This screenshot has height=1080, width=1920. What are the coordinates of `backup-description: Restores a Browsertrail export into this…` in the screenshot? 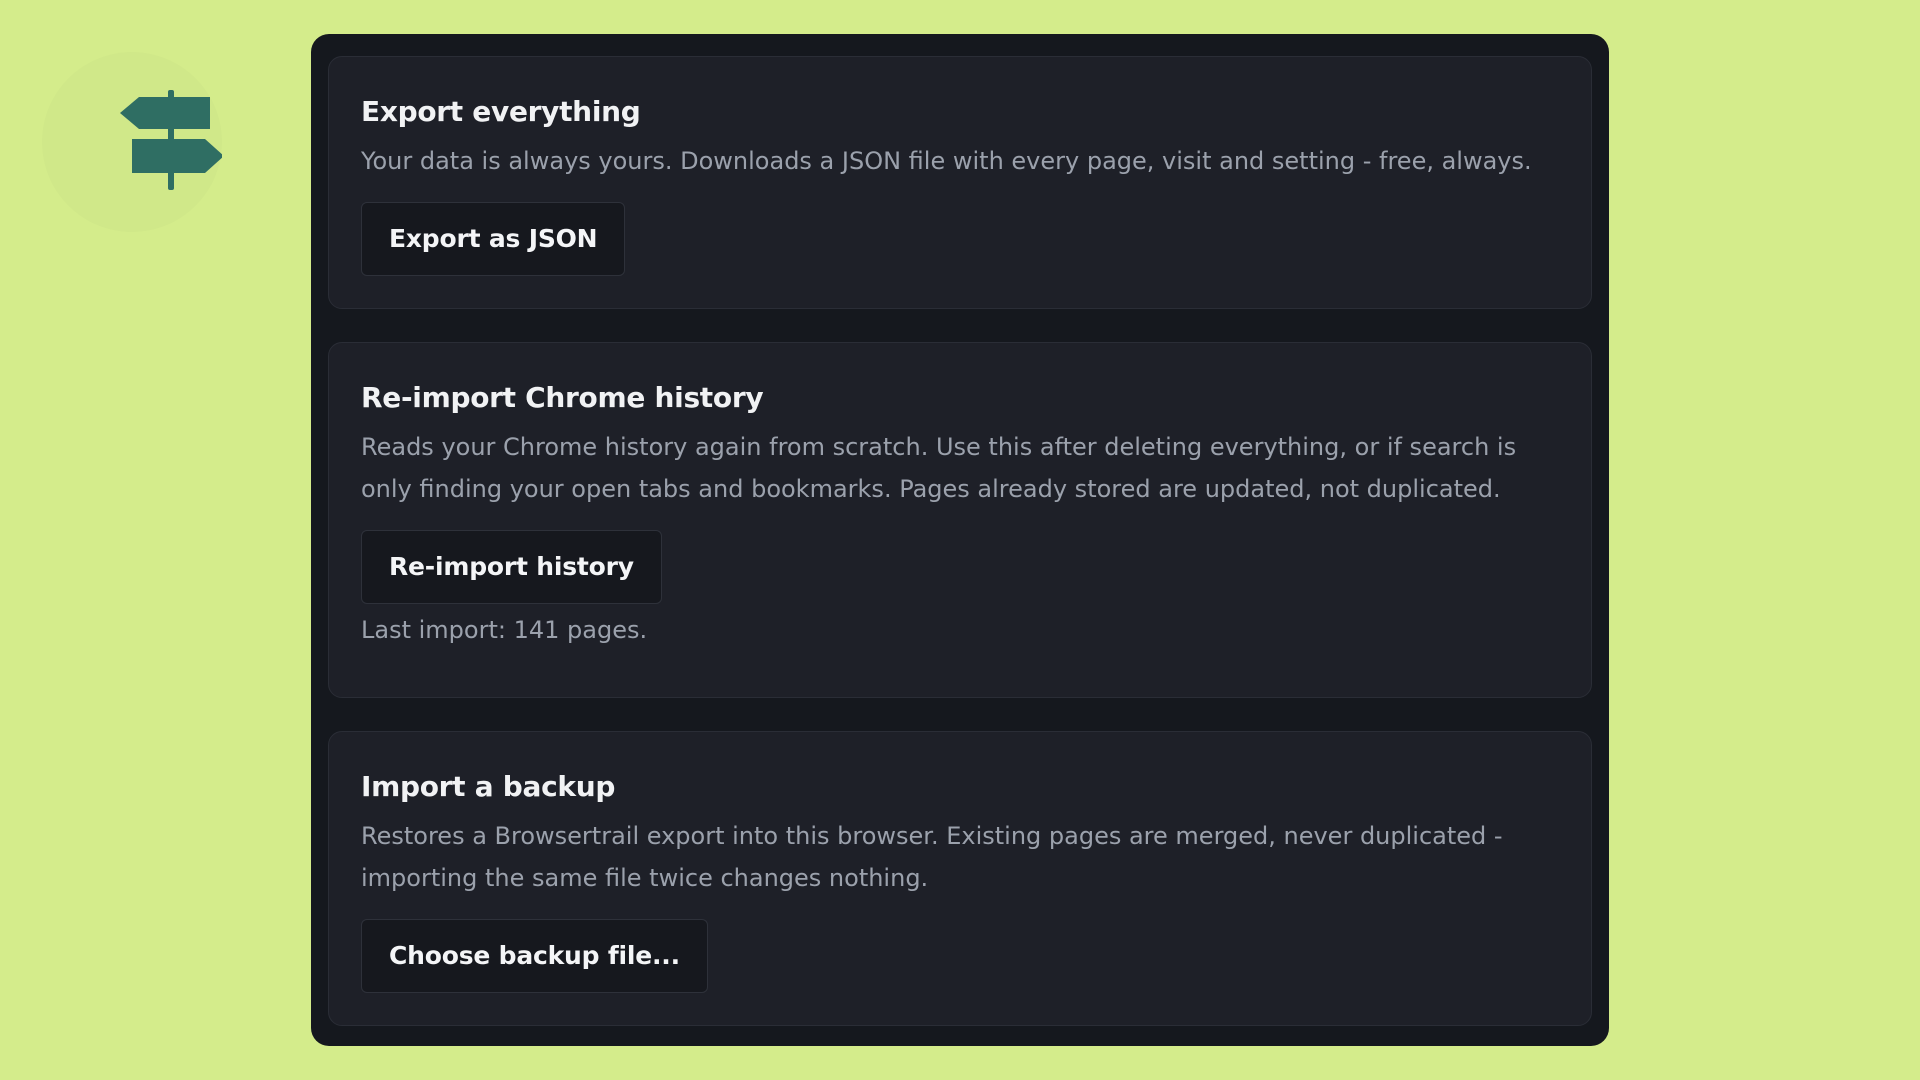 It's located at (932, 857).